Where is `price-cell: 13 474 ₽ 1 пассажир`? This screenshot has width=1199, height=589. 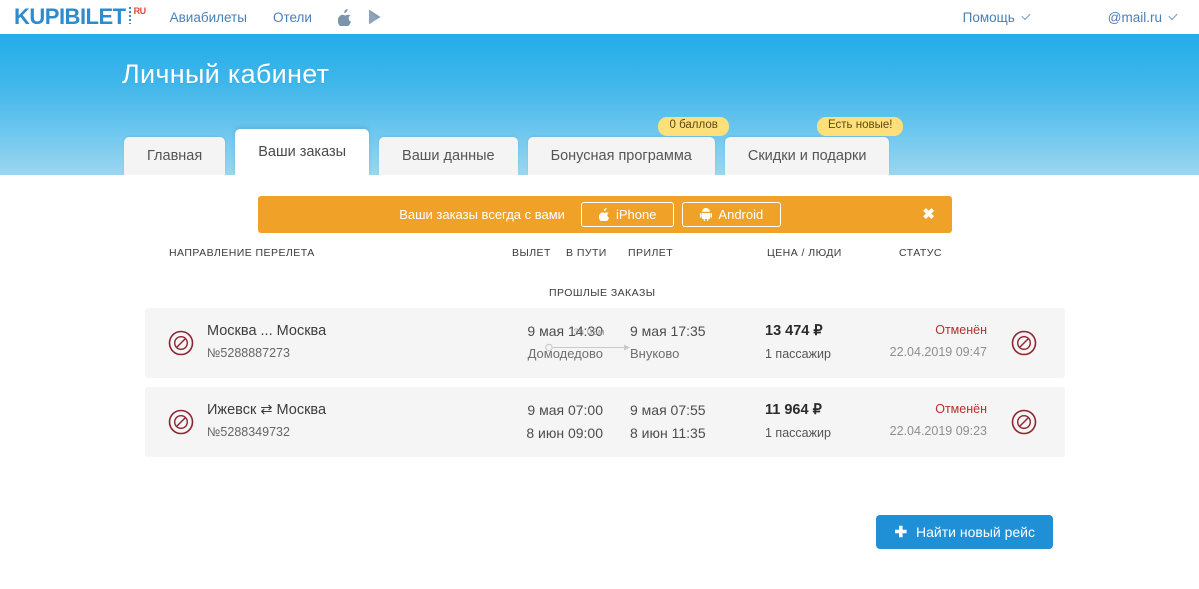
price-cell: 13 474 ₽ 1 пассажир is located at coordinates (798, 342).